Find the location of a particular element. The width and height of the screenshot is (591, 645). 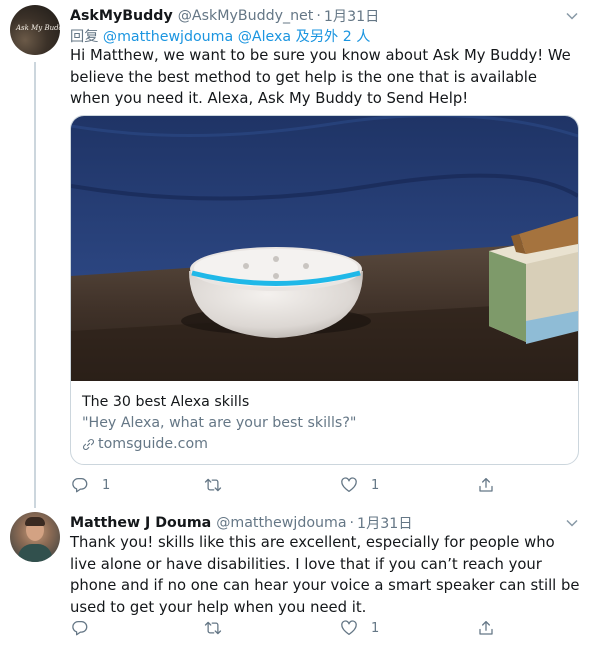

tweet-header: AskMyBuddy @AskMyBuddy_net · 1月31日 is located at coordinates (224, 16).